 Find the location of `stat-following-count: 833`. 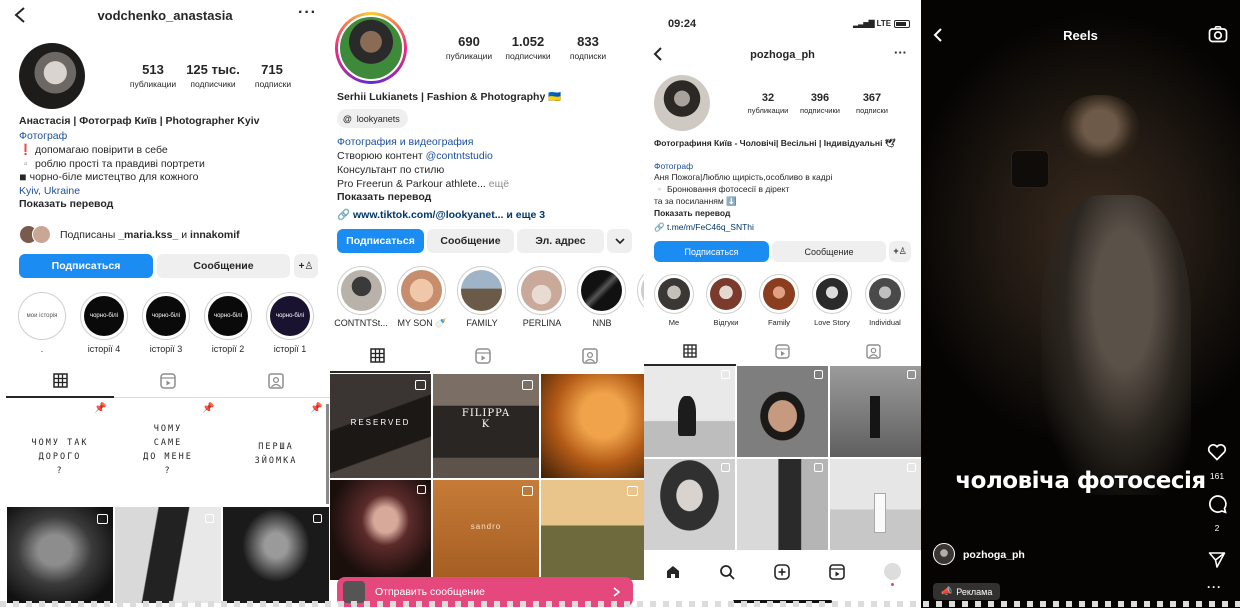

stat-following-count: 833 is located at coordinates (588, 41).